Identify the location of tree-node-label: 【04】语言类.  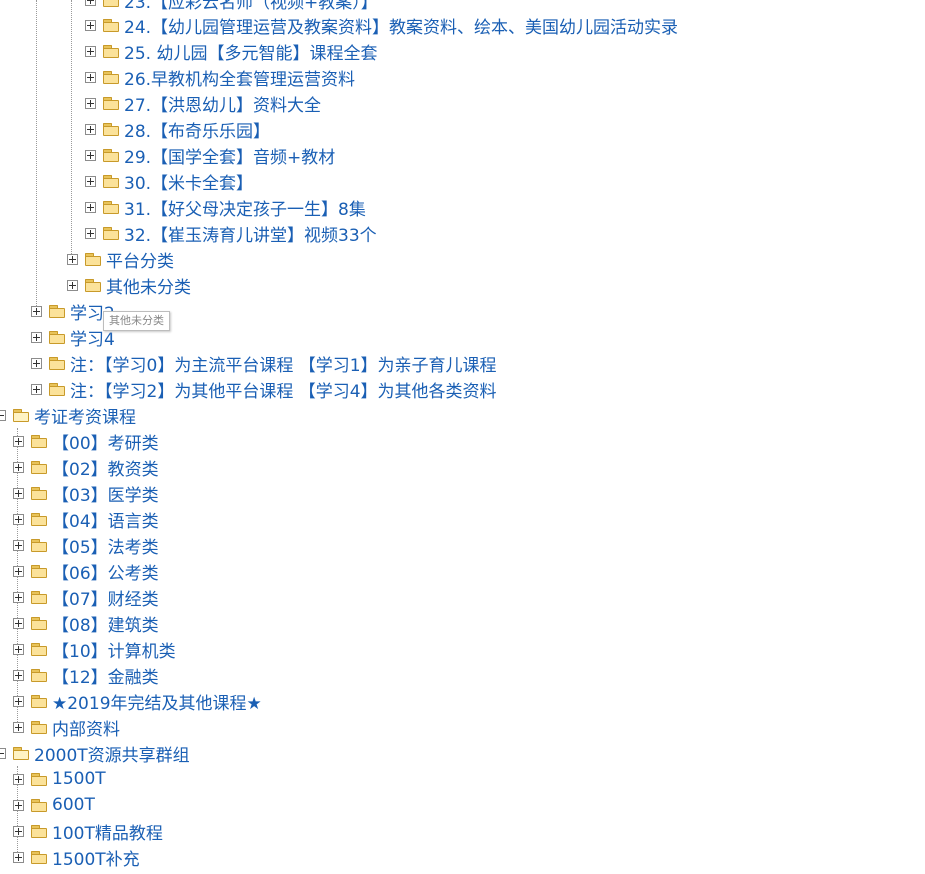
(105, 519).